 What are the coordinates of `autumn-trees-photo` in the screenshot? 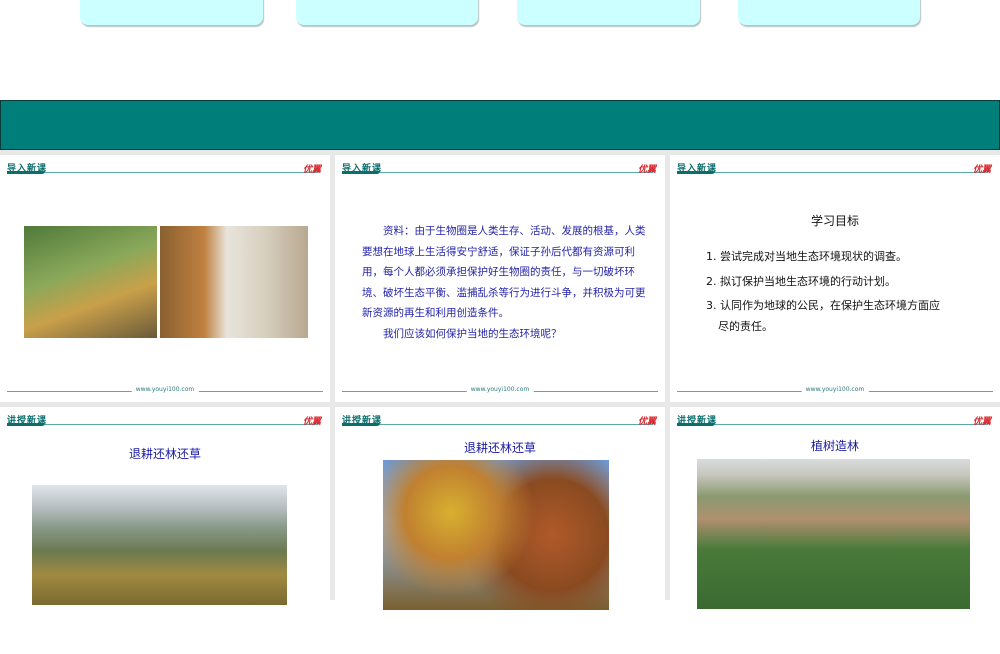 It's located at (496, 535).